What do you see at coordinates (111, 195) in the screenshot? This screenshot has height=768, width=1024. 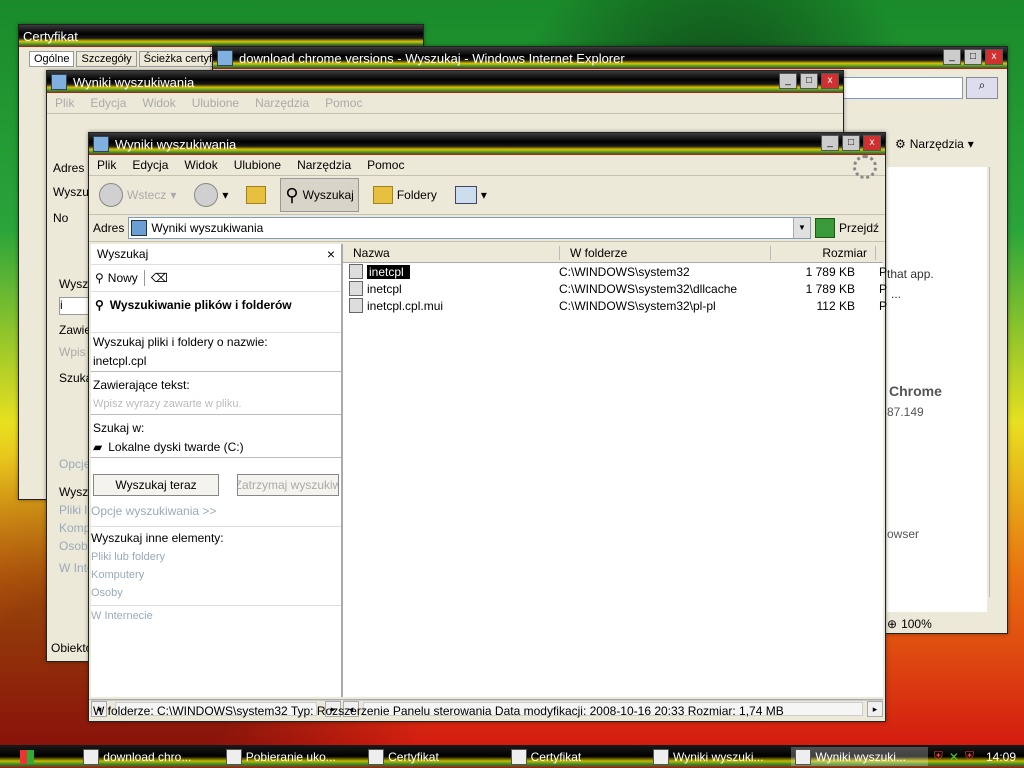 I see `back-arrow-icon` at bounding box center [111, 195].